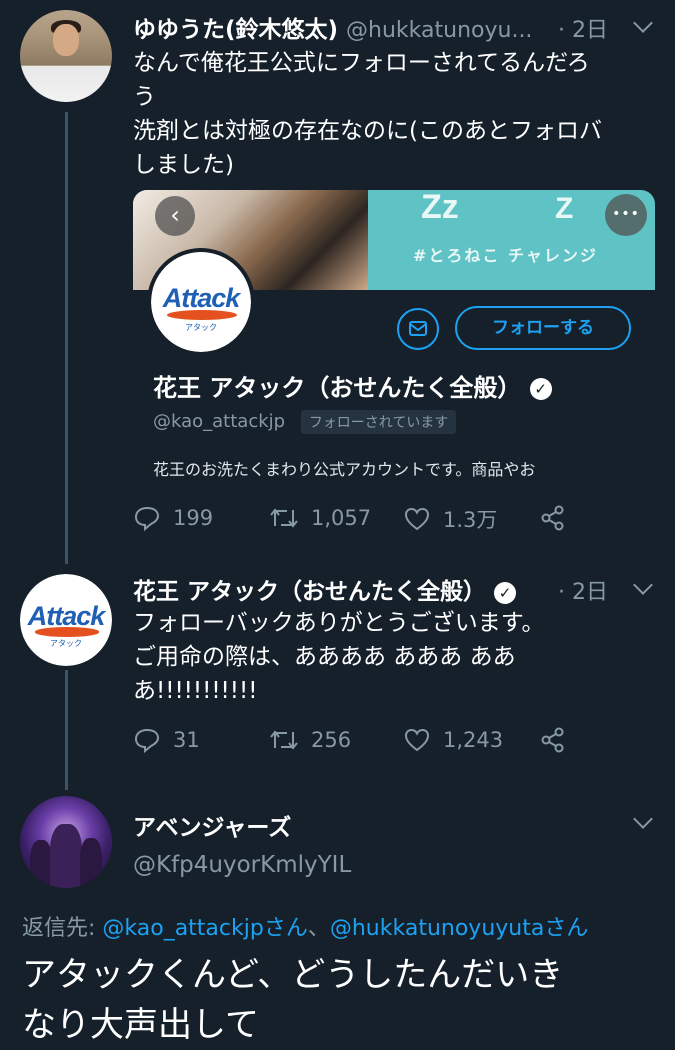 The image size is (675, 1050). I want to click on more-icon: •••, so click(626, 214).